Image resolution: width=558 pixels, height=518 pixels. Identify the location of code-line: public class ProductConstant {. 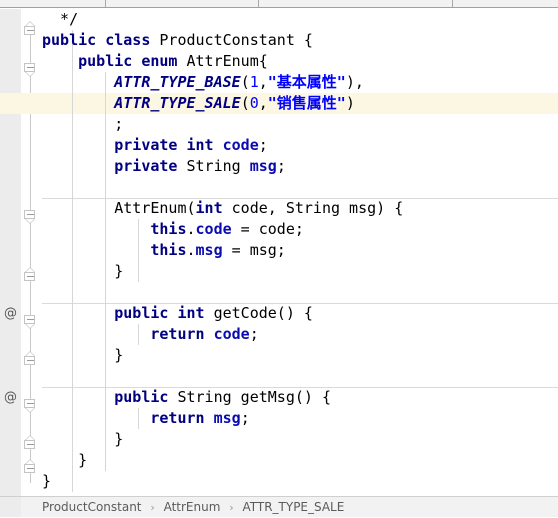
(300, 40).